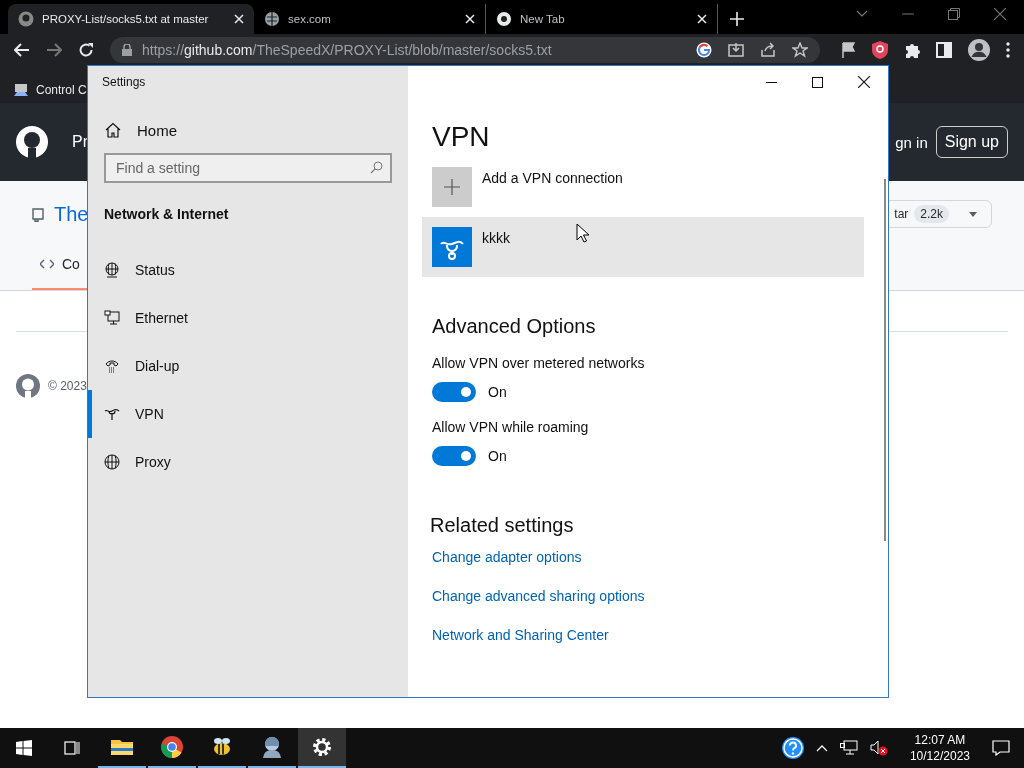 This screenshot has width=1024, height=768. I want to click on setting-label: Allow VPN while roaming, so click(510, 427).